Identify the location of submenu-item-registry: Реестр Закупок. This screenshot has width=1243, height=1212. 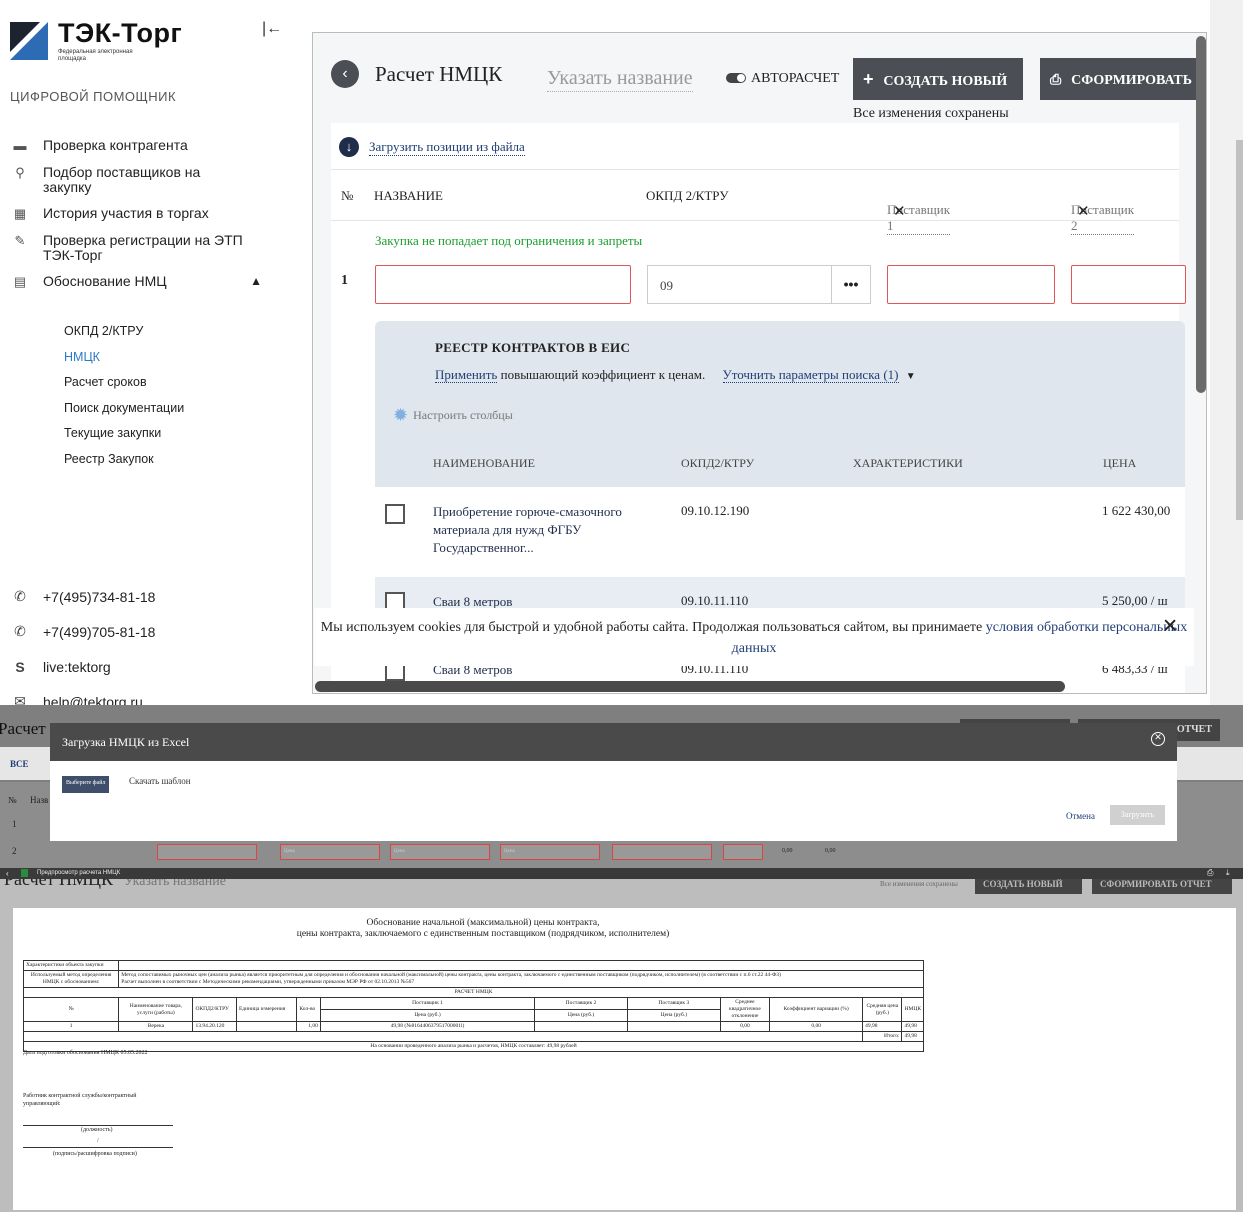
(124, 465).